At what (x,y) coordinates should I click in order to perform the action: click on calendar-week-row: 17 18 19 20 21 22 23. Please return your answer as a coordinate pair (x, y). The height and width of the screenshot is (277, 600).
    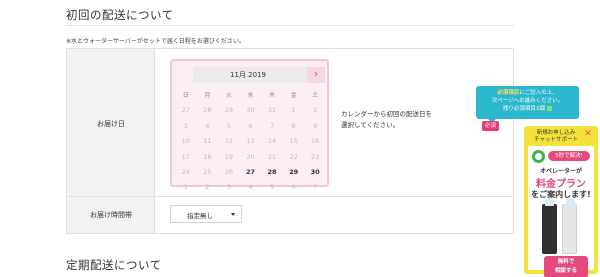
    Looking at the image, I should click on (250, 157).